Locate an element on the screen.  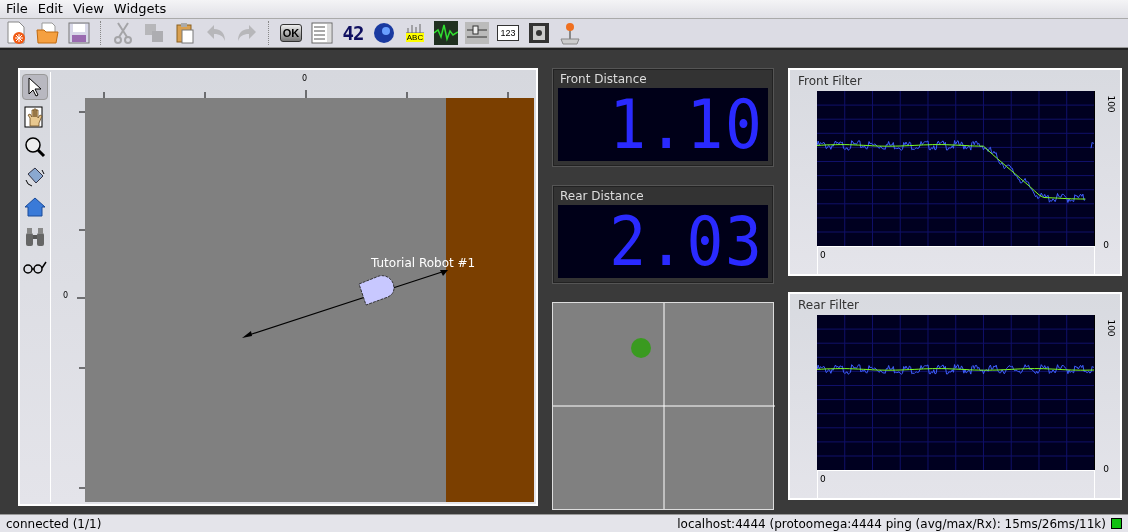
digits-button: 42 is located at coordinates (353, 32).